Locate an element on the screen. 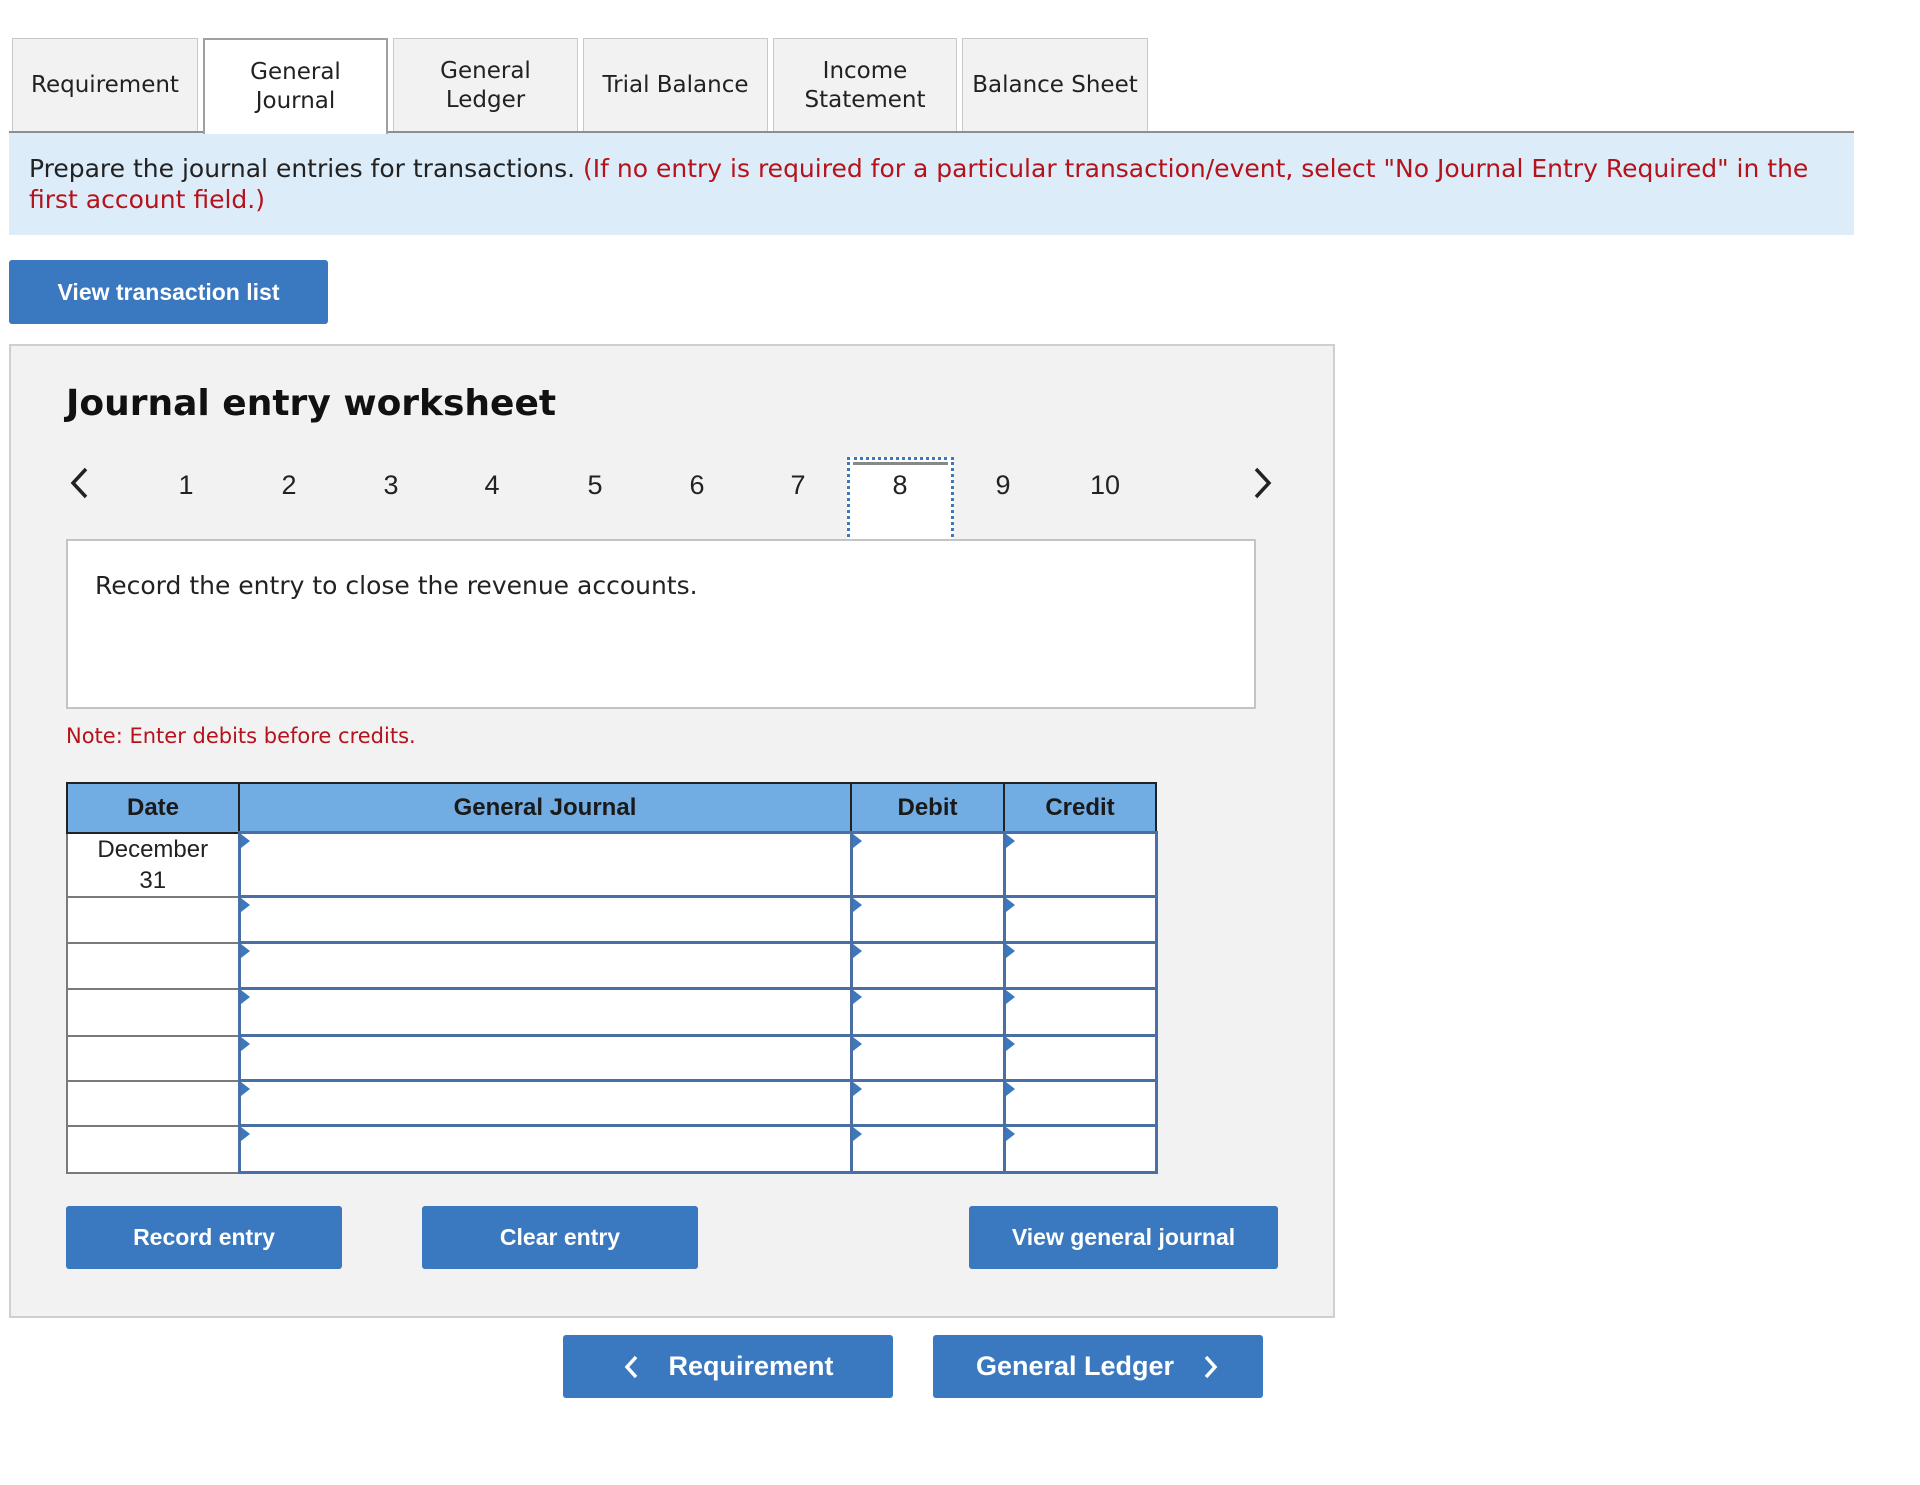 The image size is (1920, 1485). worksheet-title: Journal entry worksheet is located at coordinates (311, 403).